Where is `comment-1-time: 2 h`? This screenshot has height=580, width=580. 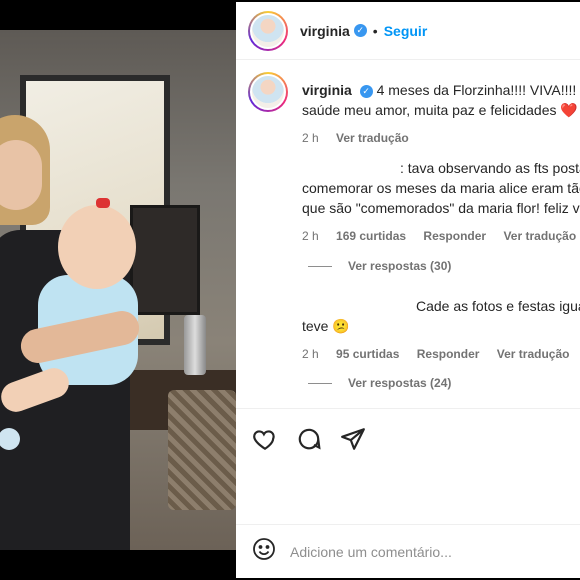
comment-1-time: 2 h is located at coordinates (310, 236).